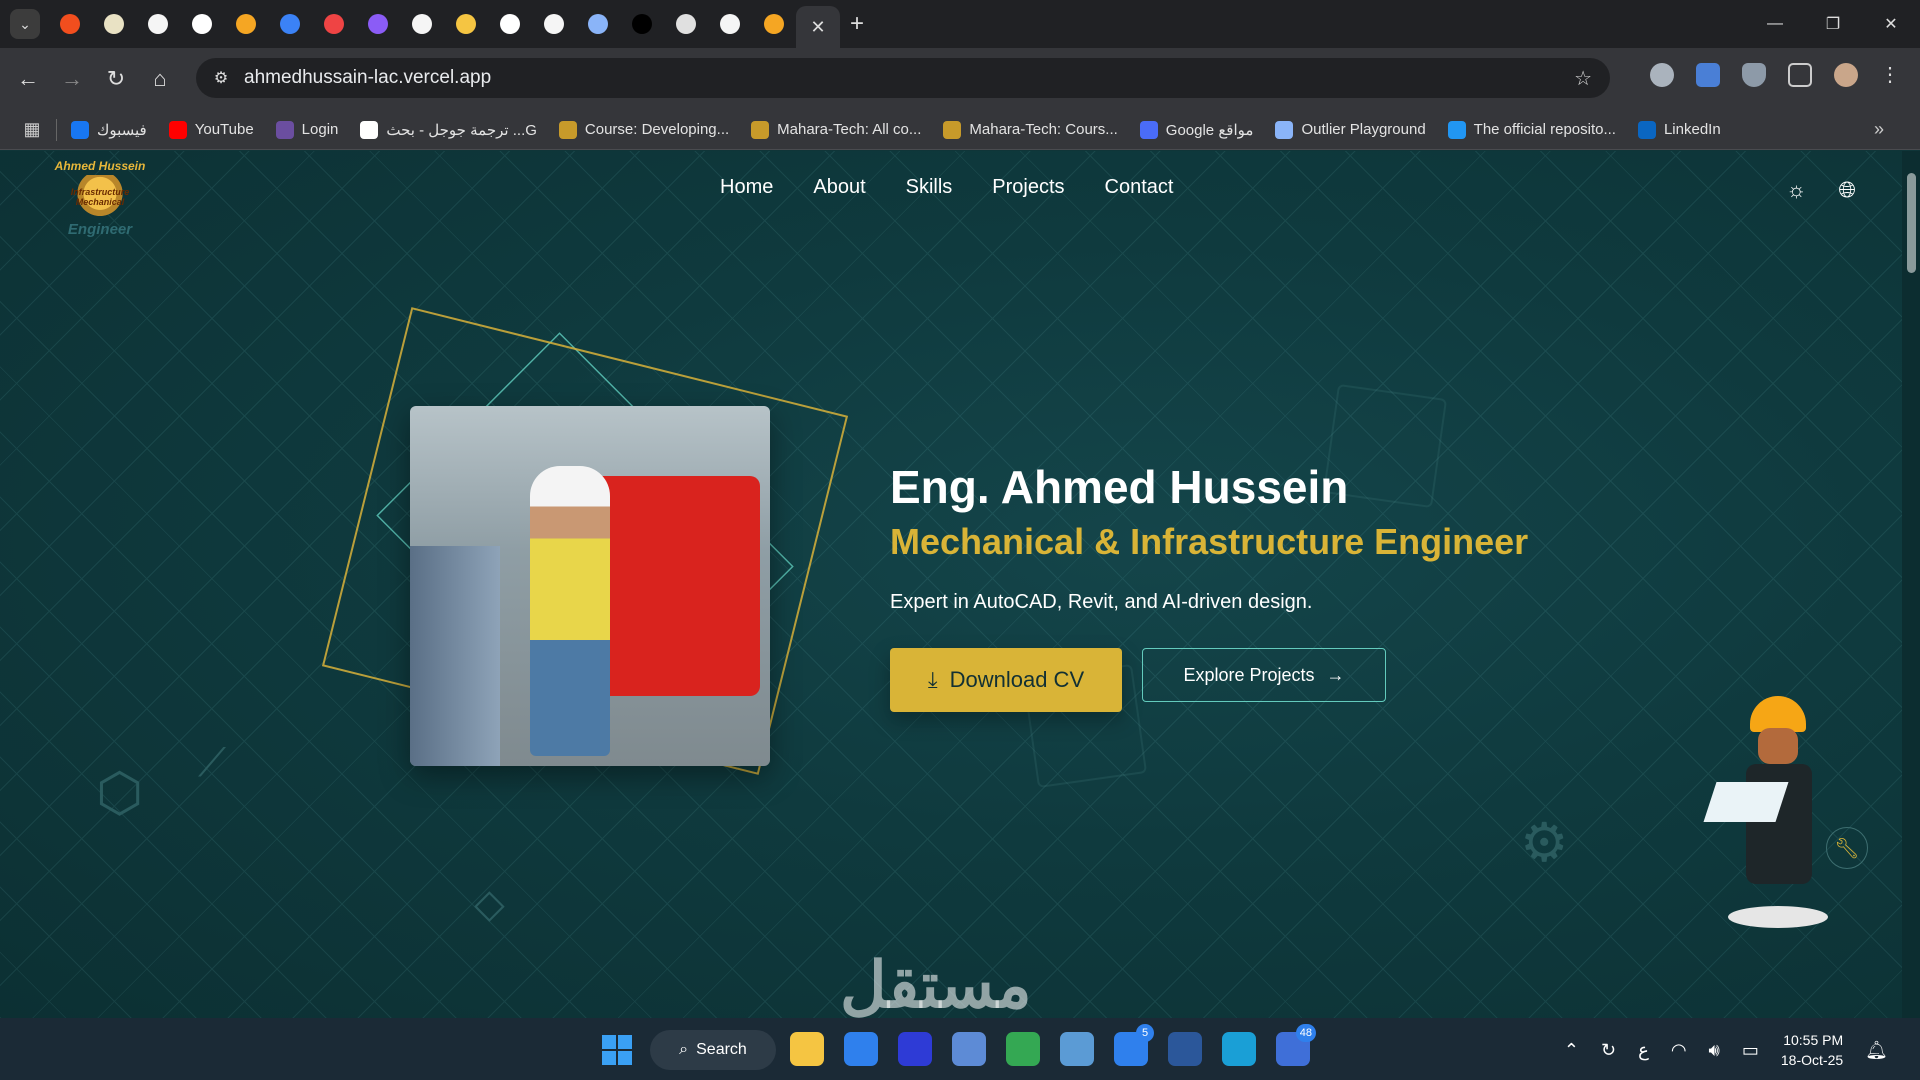 The image size is (1920, 1080). What do you see at coordinates (1662, 74) in the screenshot?
I see `extension-icon` at bounding box center [1662, 74].